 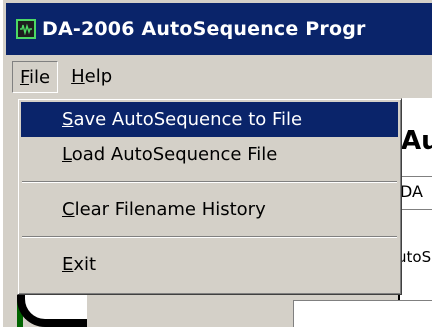 I want to click on menu-help: Help, so click(x=91, y=77).